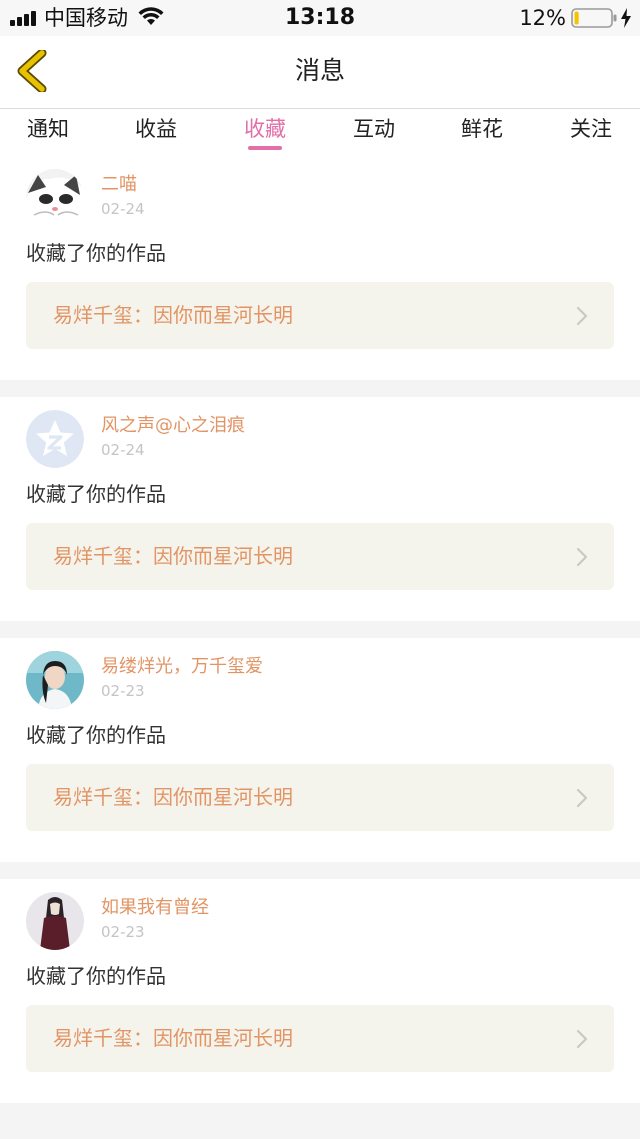 The width and height of the screenshot is (640, 1139). I want to click on username: 风之声@心之泪痕, so click(173, 426).